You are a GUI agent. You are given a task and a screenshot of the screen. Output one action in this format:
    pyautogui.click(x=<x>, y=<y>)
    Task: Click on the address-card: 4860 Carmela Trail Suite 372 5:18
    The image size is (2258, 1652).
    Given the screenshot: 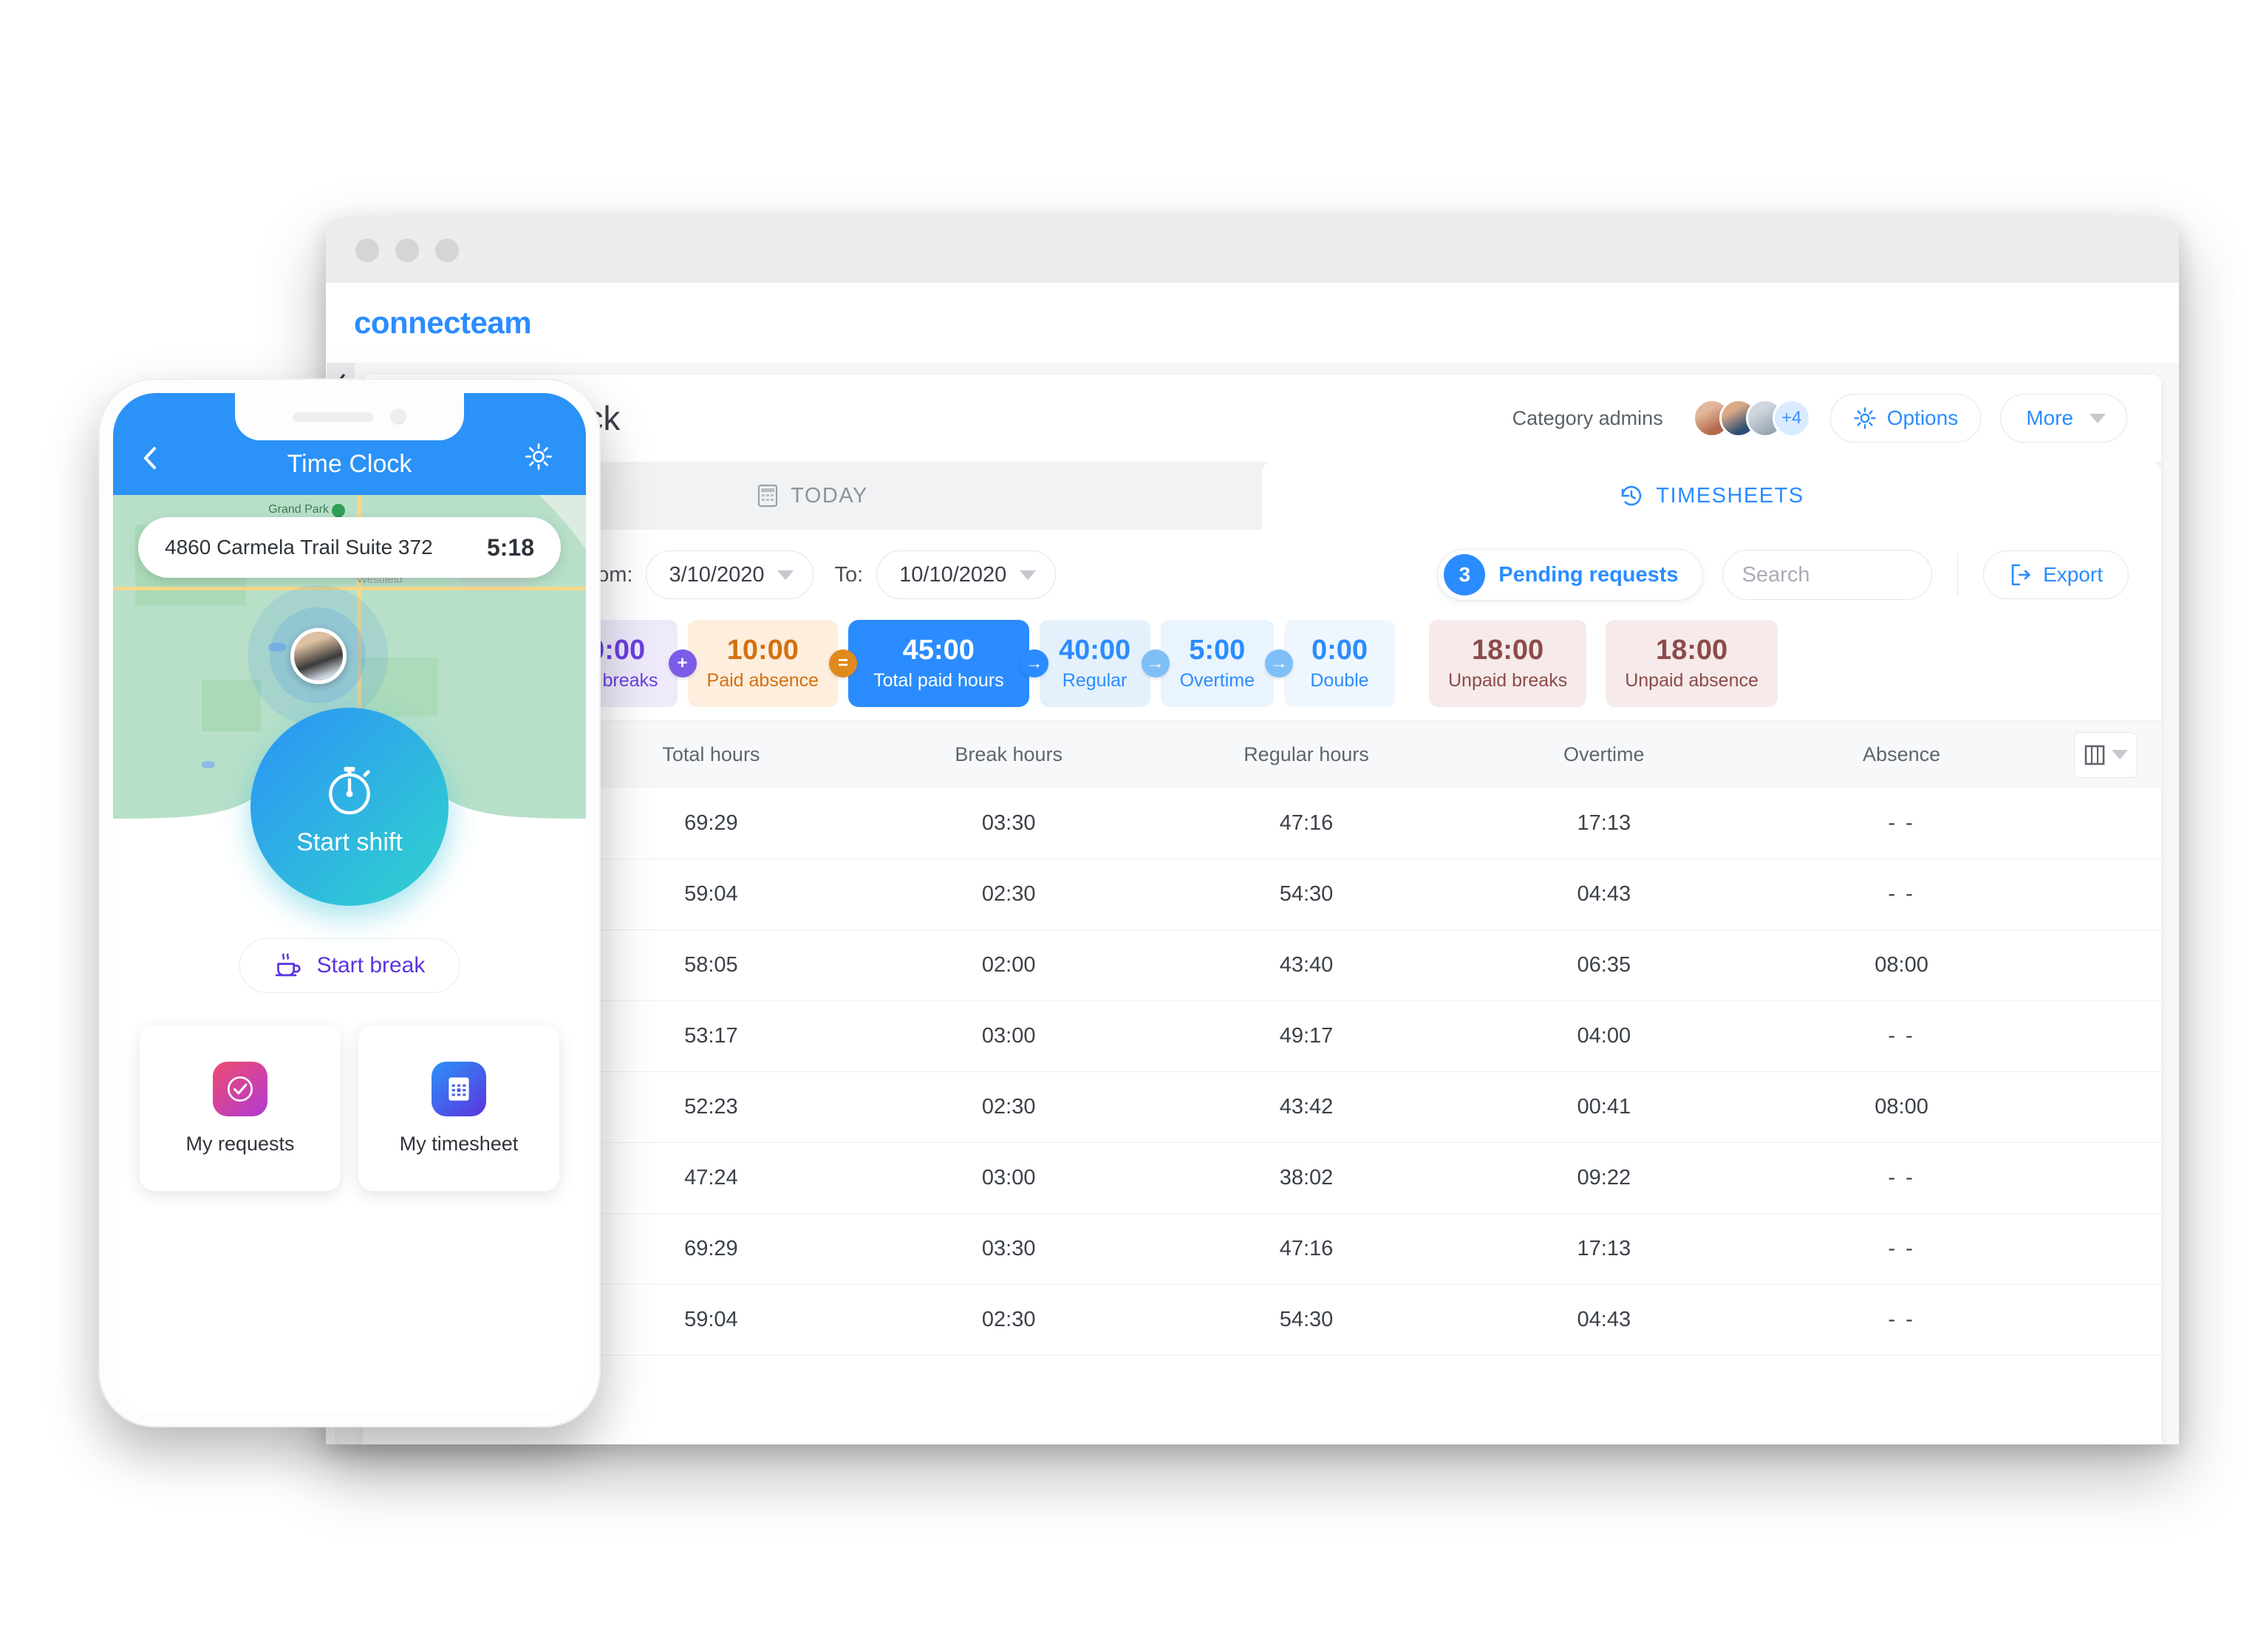 What is the action you would take?
    pyautogui.click(x=349, y=547)
    